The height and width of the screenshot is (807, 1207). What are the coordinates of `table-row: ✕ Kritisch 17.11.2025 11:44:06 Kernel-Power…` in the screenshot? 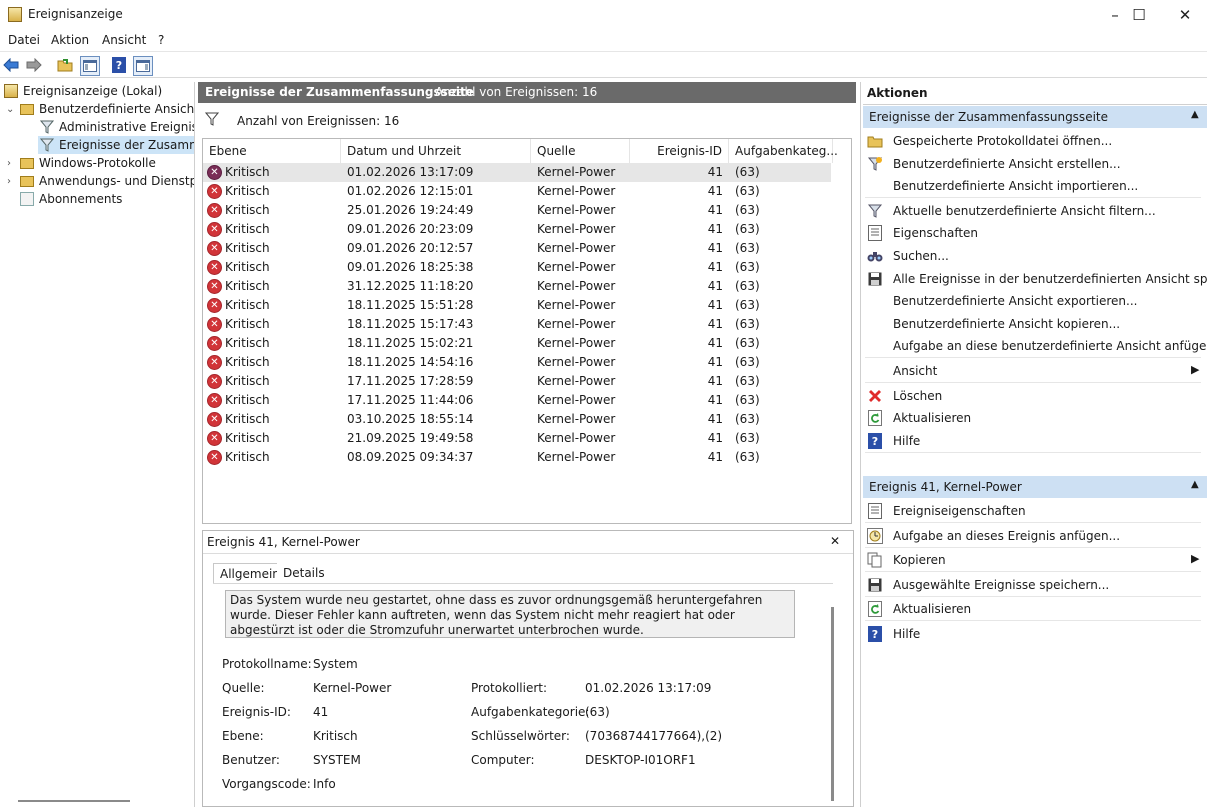 It's located at (517, 400).